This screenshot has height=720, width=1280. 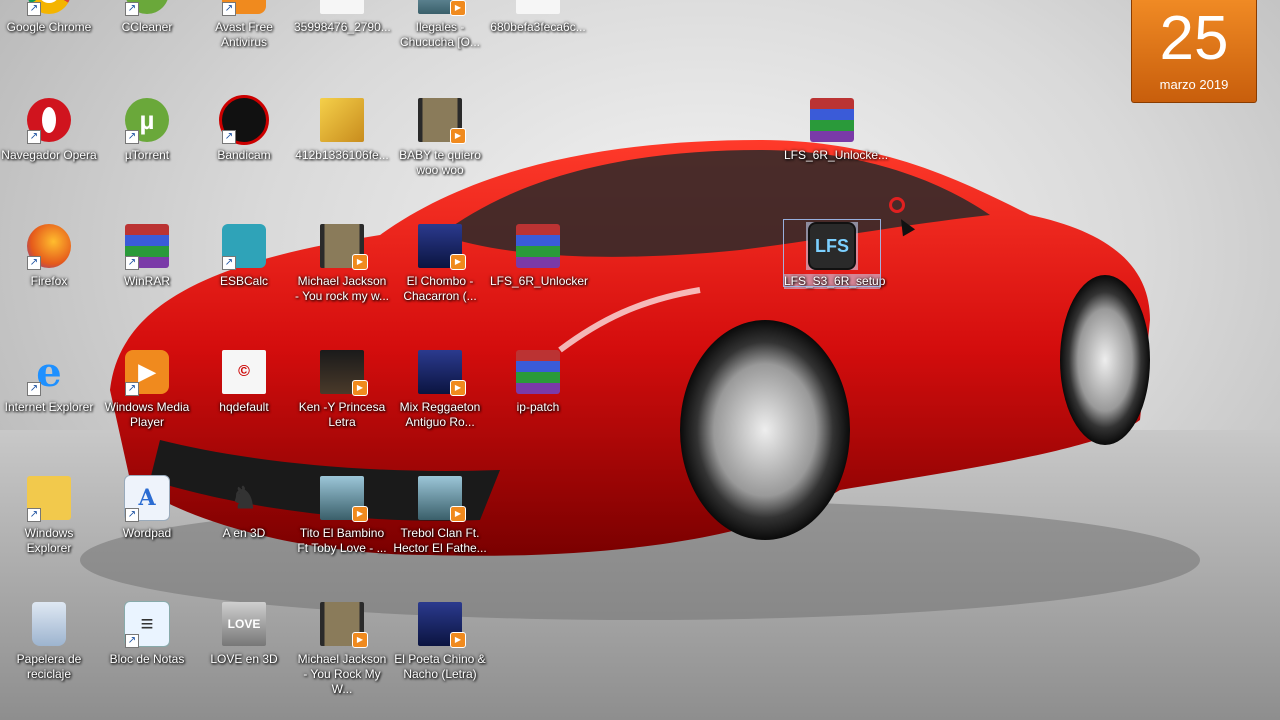 What do you see at coordinates (147, 43) in the screenshot?
I see `desktop-icon: ↗ CCleaner` at bounding box center [147, 43].